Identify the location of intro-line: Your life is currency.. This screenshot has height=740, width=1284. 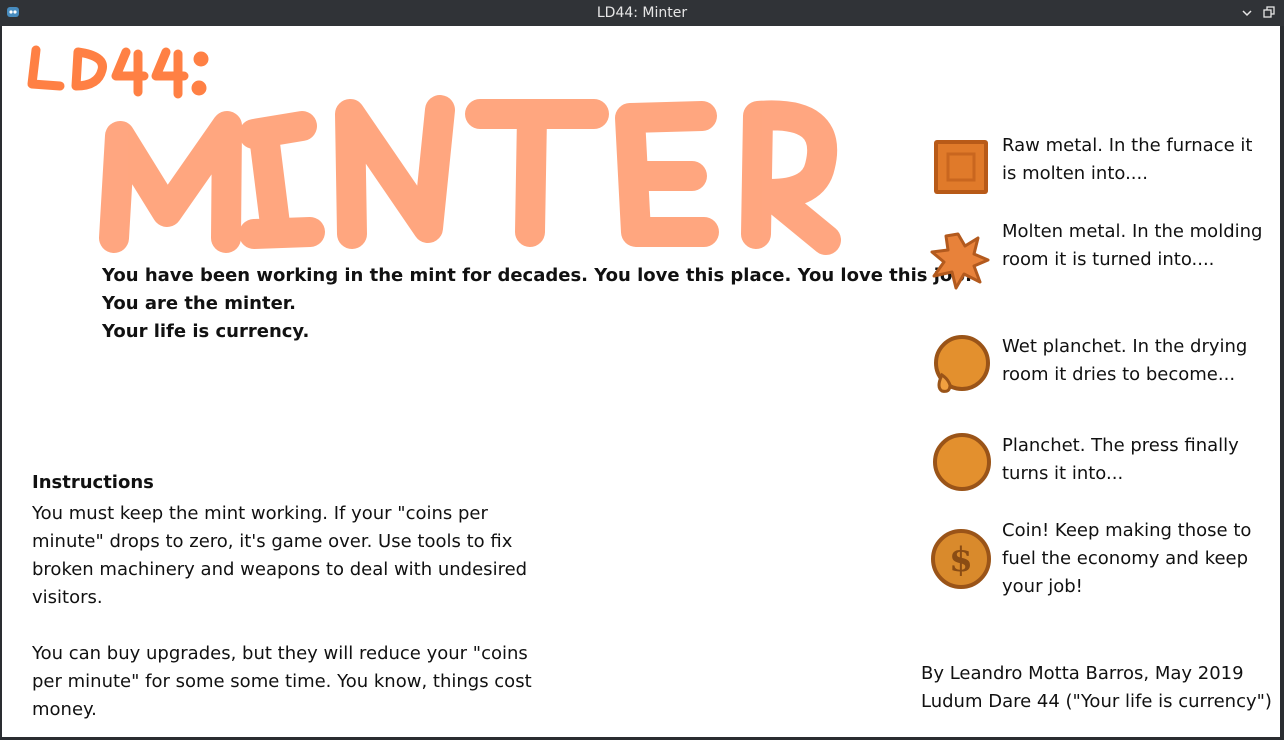
(206, 331).